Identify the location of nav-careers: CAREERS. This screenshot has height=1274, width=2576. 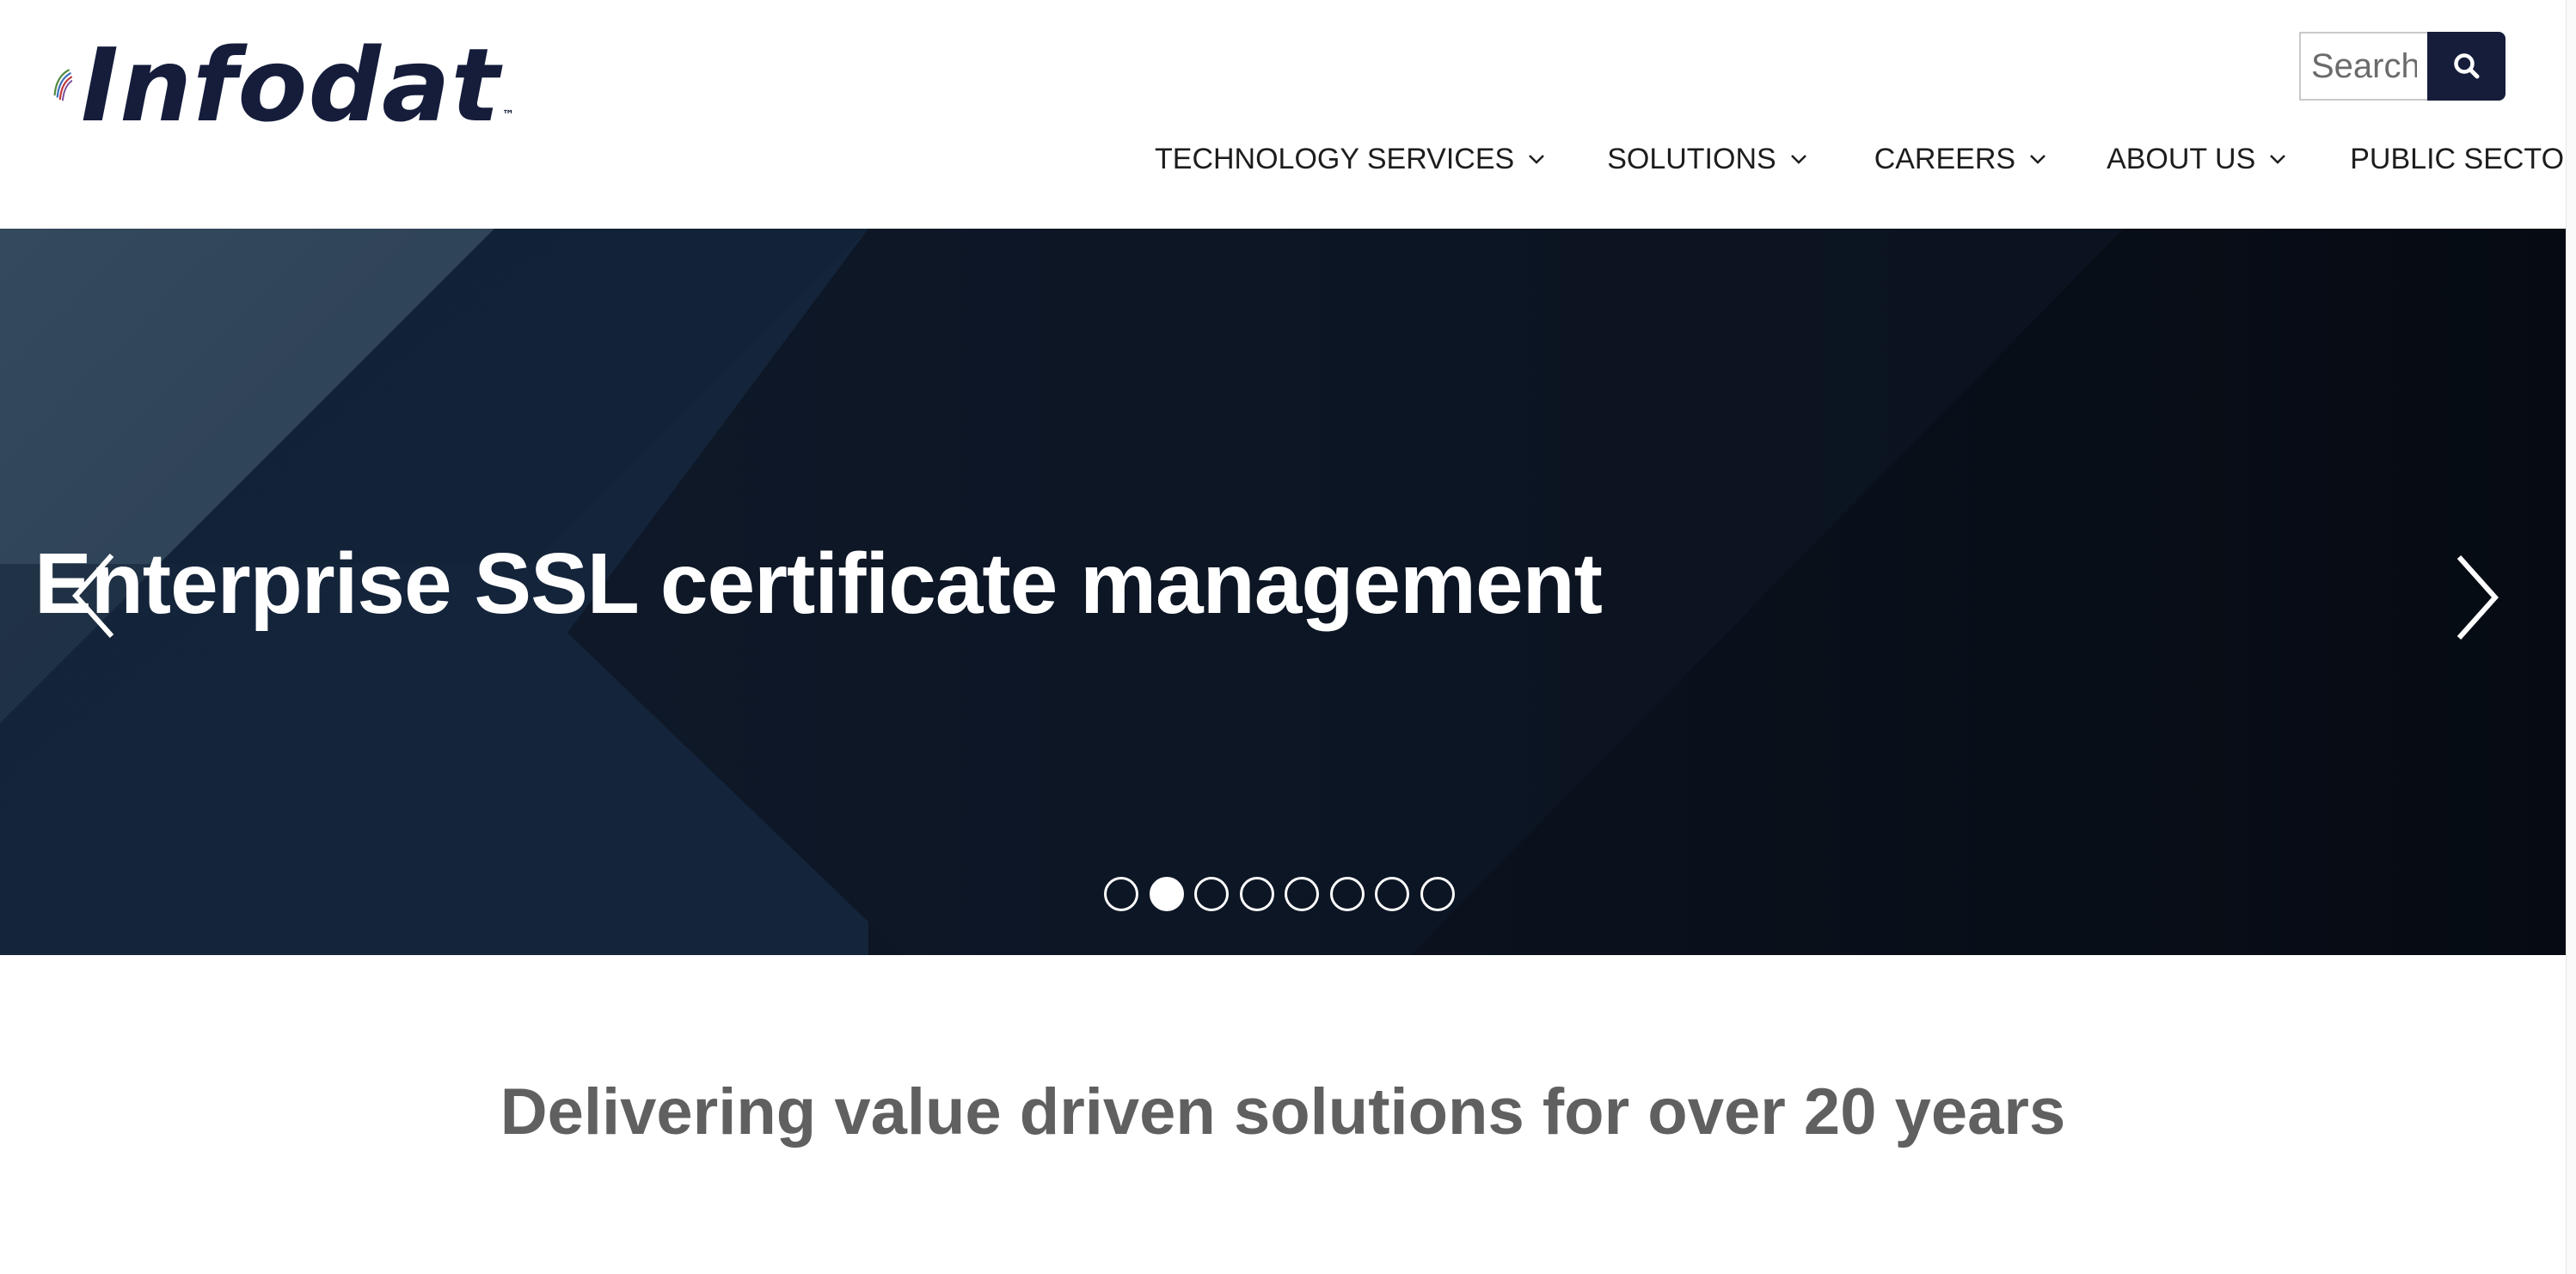
(1960, 159).